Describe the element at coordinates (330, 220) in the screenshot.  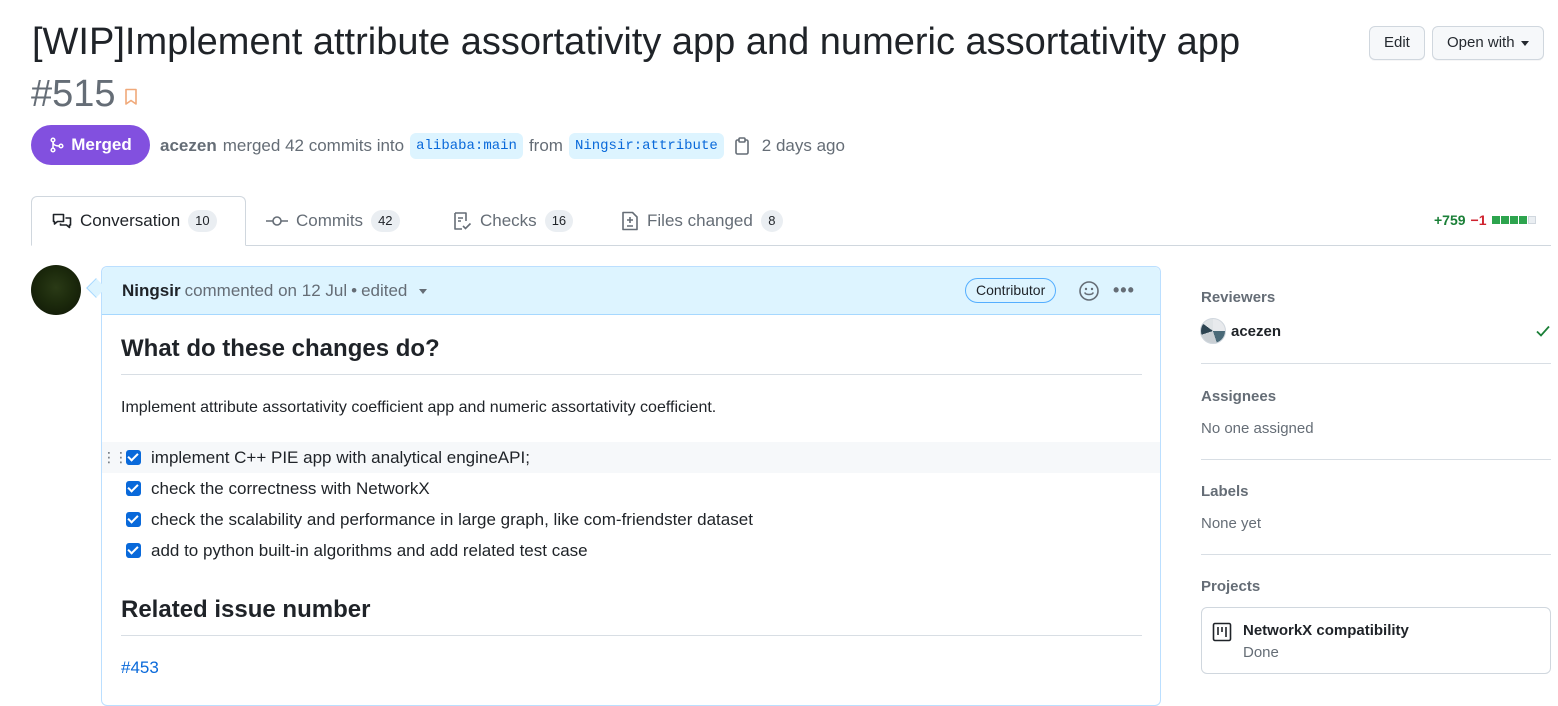
I see `tab-commits-label: Commits` at that location.